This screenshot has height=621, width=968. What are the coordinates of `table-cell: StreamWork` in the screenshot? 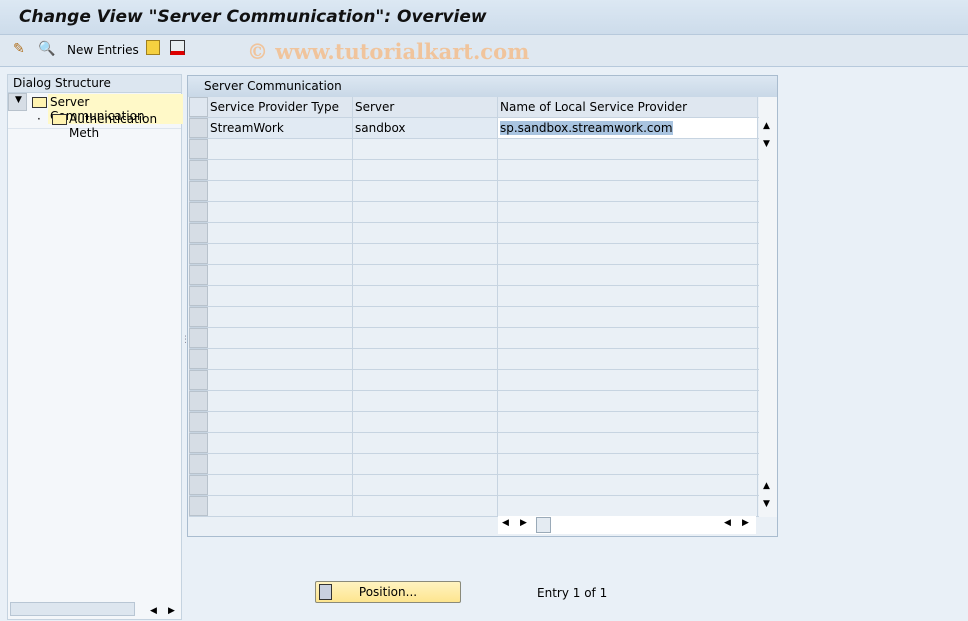 It's located at (280, 128).